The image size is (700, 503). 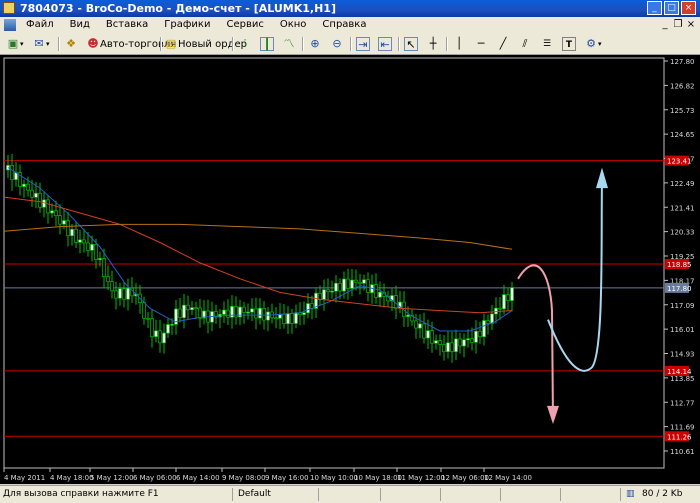 What do you see at coordinates (682, 452) in the screenshot?
I see `y-tick-label: 110.61` at bounding box center [682, 452].